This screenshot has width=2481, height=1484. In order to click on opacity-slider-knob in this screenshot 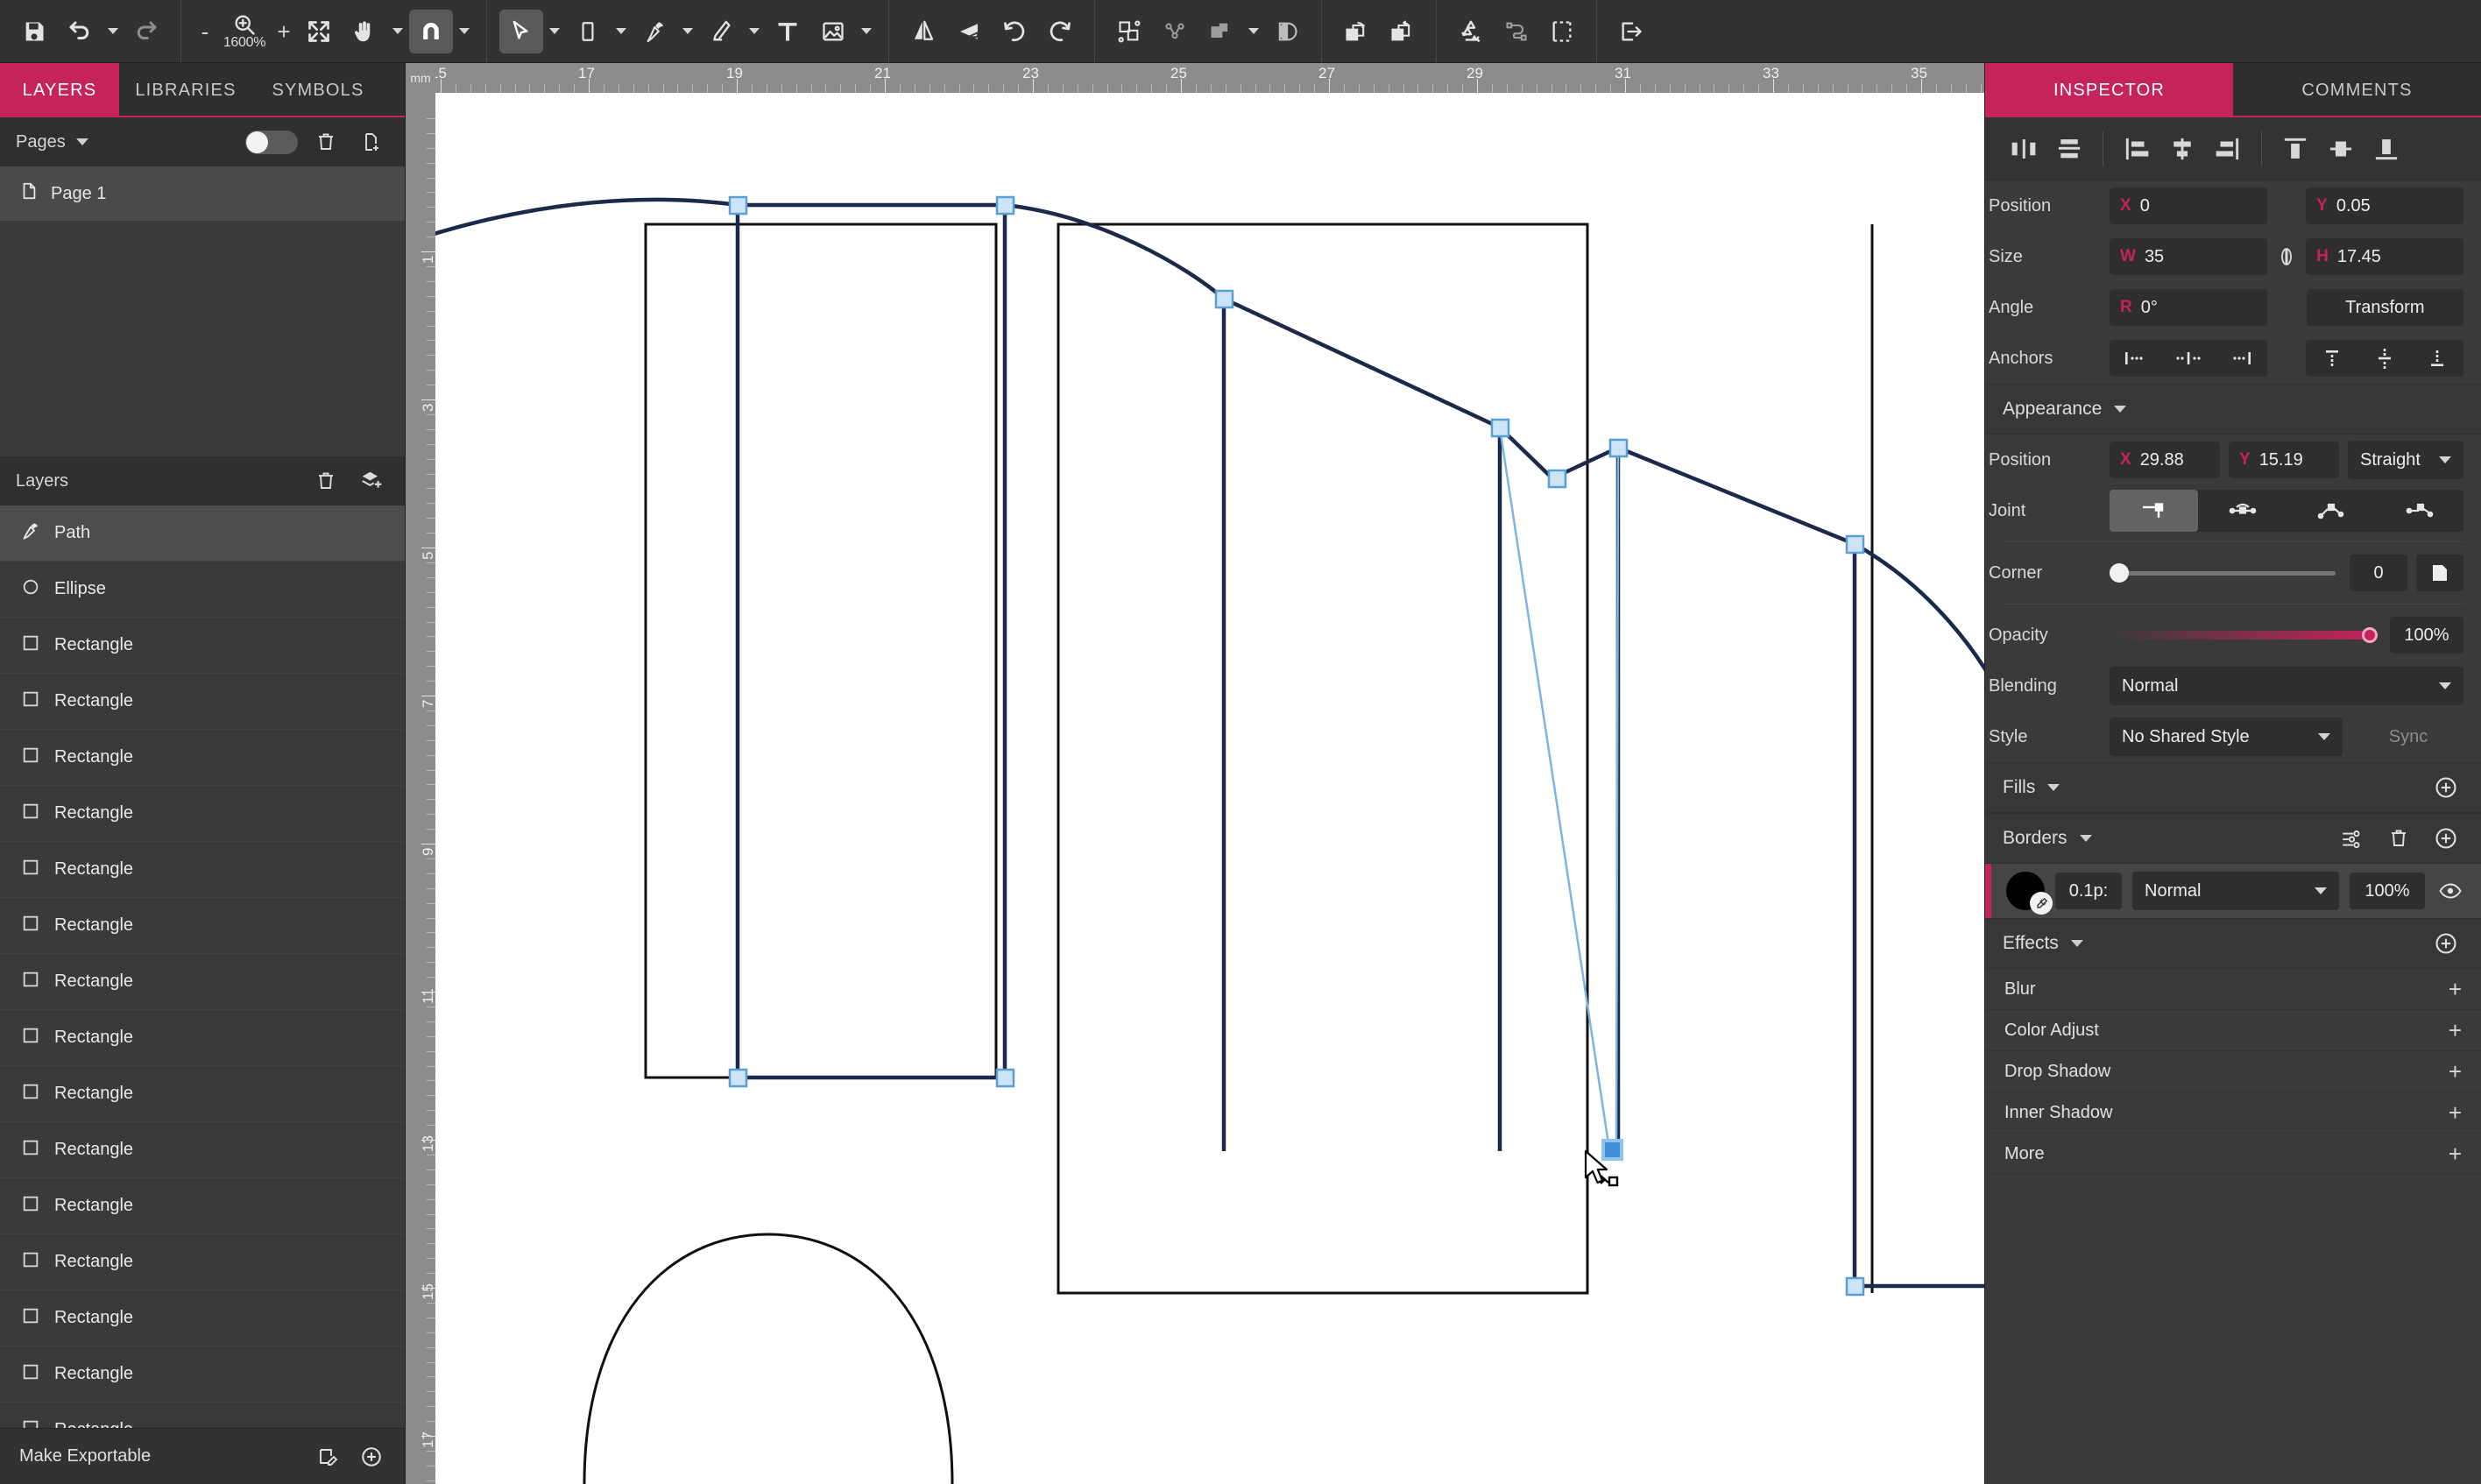, I will do `click(2370, 635)`.